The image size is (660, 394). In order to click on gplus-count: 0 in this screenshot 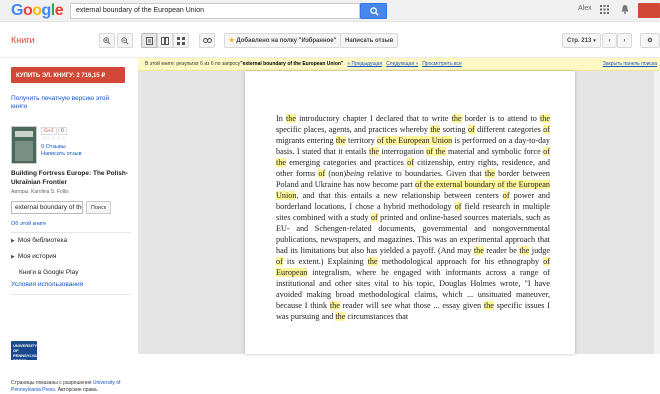, I will do `click(62, 131)`.